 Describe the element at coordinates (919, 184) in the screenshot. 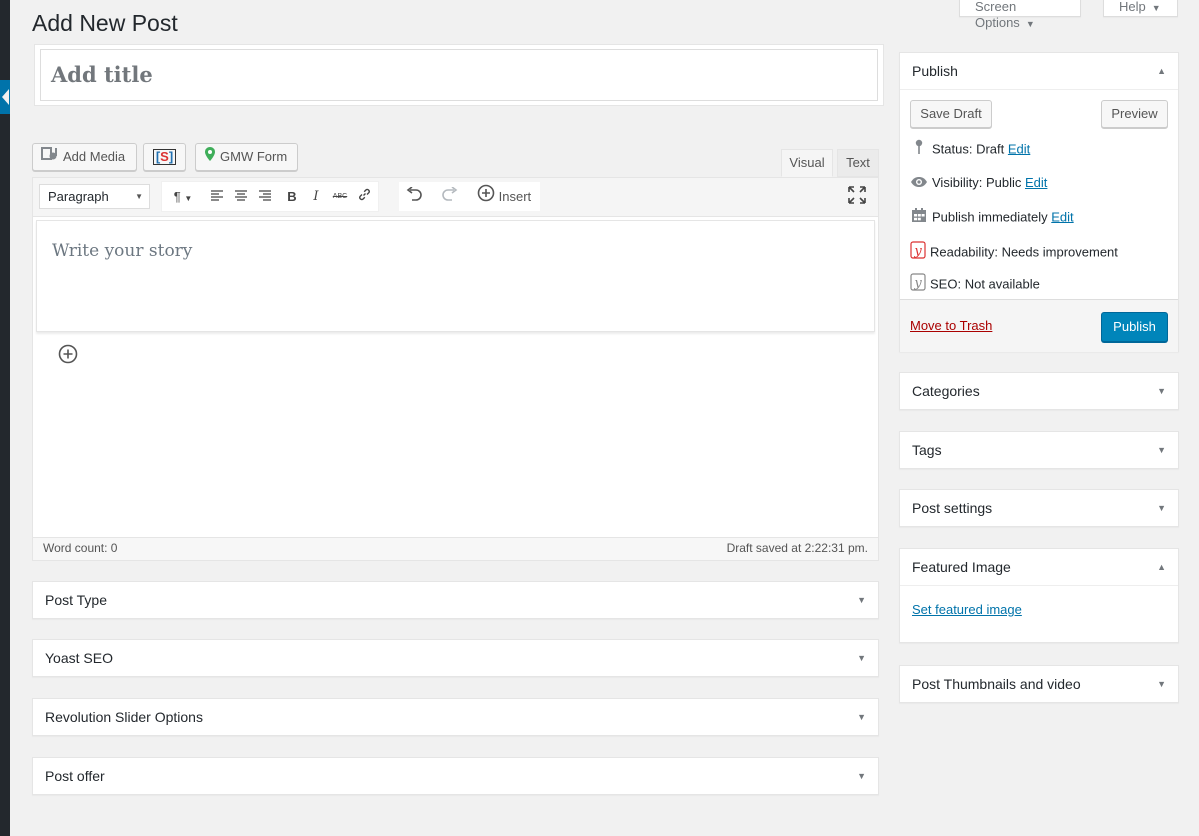

I see `eye-icon` at that location.